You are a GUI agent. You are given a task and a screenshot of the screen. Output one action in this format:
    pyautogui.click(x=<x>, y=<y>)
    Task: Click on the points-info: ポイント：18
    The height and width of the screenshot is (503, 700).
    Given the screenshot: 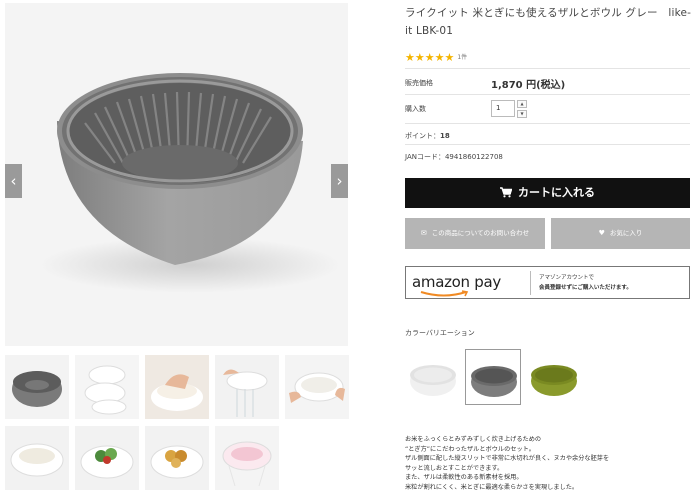 What is the action you would take?
    pyautogui.click(x=427, y=136)
    